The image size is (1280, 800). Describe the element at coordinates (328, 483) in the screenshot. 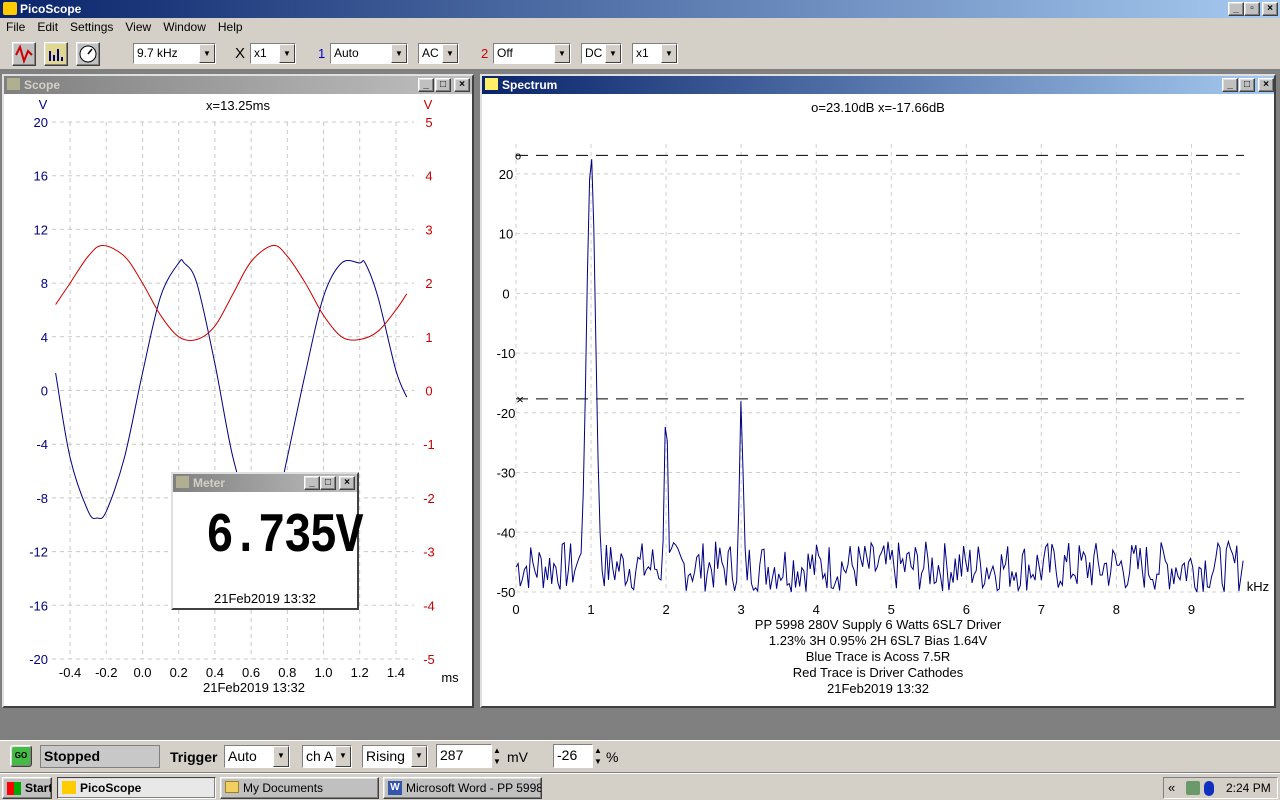

I see `meter-maximize-button: □` at that location.